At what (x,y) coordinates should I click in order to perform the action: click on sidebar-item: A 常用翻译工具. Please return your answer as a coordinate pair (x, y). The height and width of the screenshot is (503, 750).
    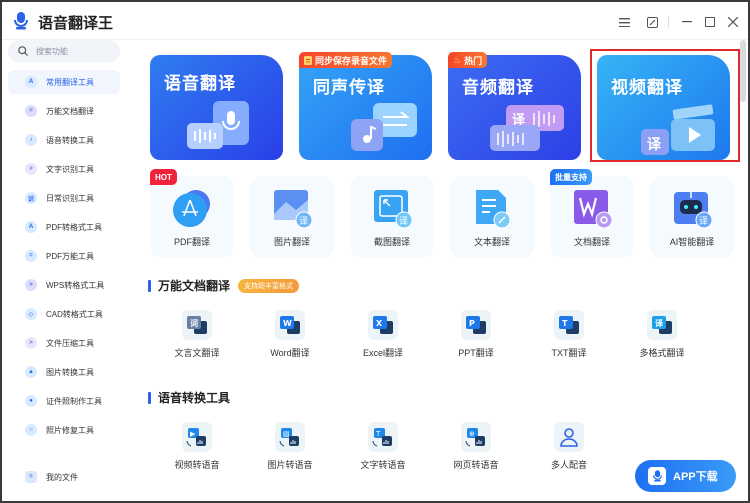
    Looking at the image, I should click on (64, 82).